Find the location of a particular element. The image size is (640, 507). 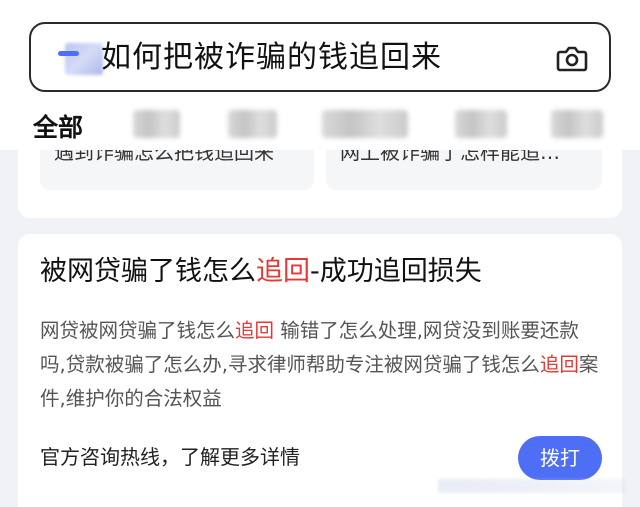

search-box: 如何把被诈骗的钱追回来 is located at coordinates (320, 57).